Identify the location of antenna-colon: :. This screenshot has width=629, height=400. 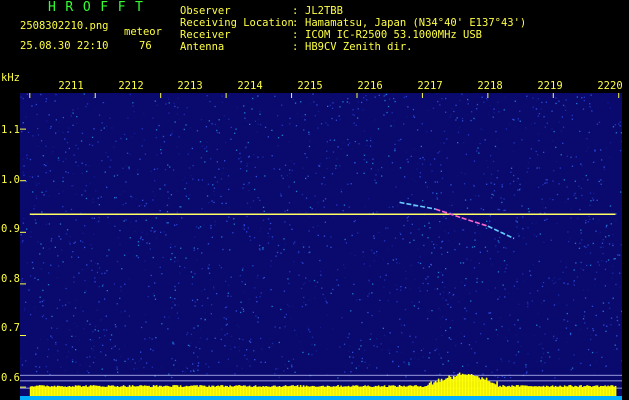
(295, 47).